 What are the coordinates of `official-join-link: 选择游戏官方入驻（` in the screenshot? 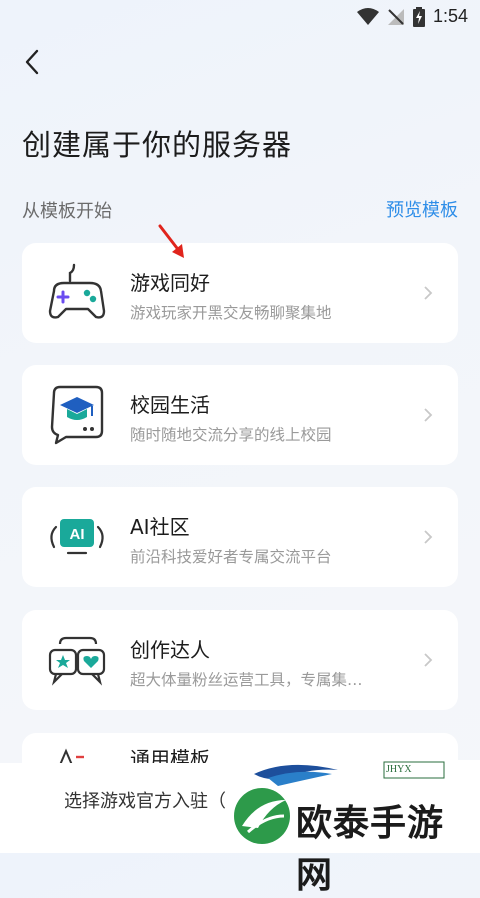 It's located at (145, 800).